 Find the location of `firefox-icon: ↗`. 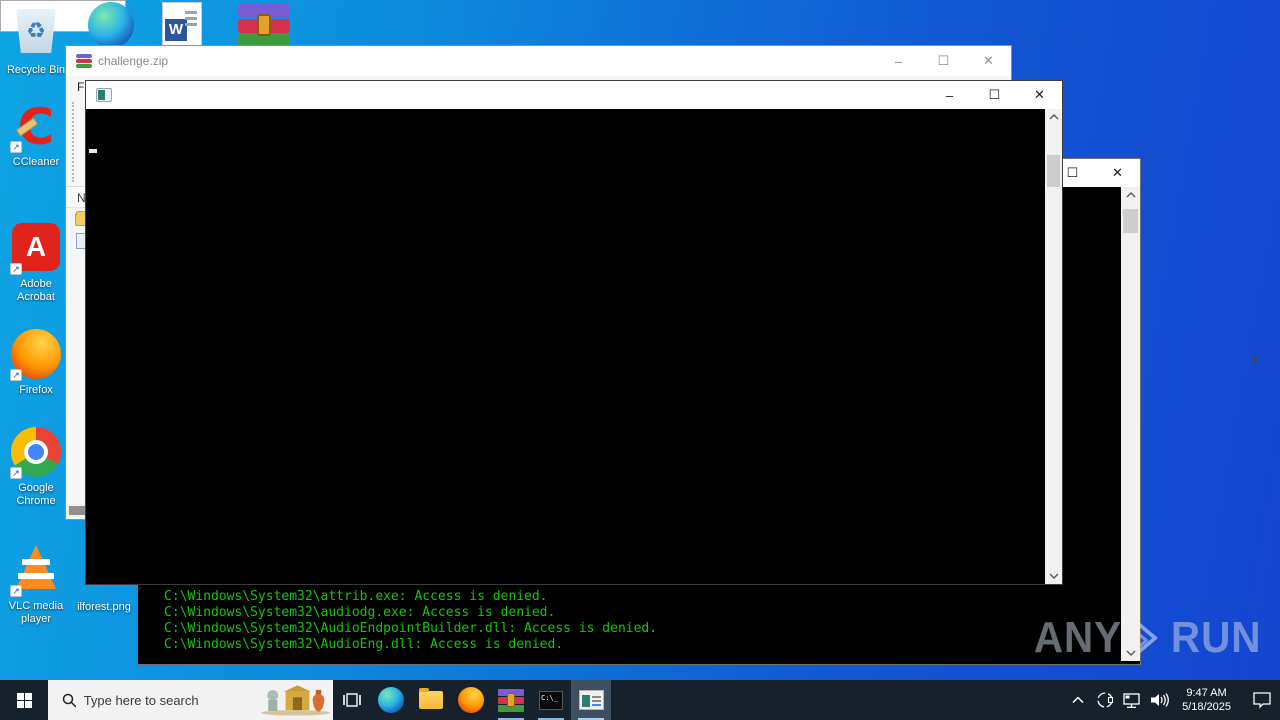

firefox-icon: ↗ is located at coordinates (36, 355).